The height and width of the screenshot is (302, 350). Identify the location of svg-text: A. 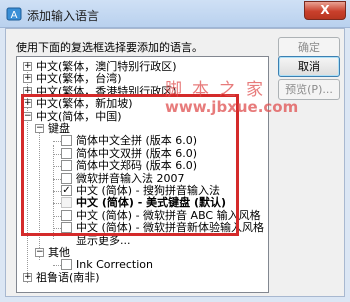
(14, 15).